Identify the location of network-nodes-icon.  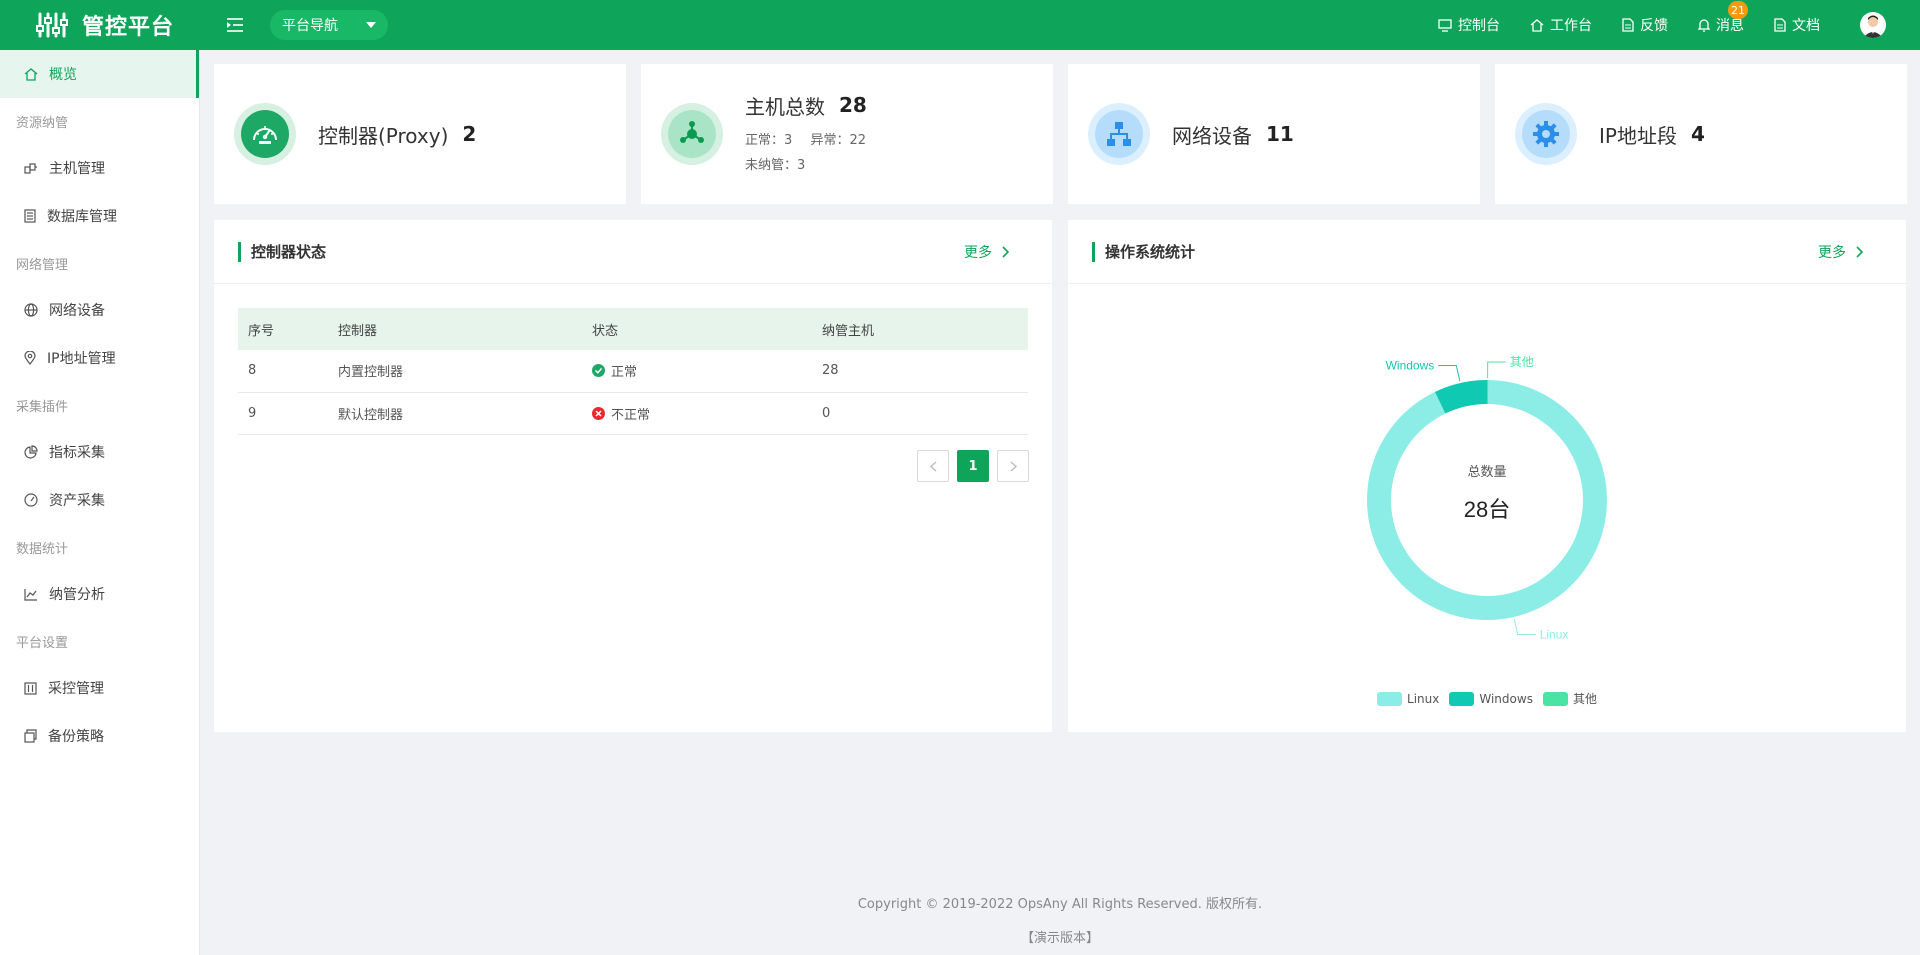
(692, 132).